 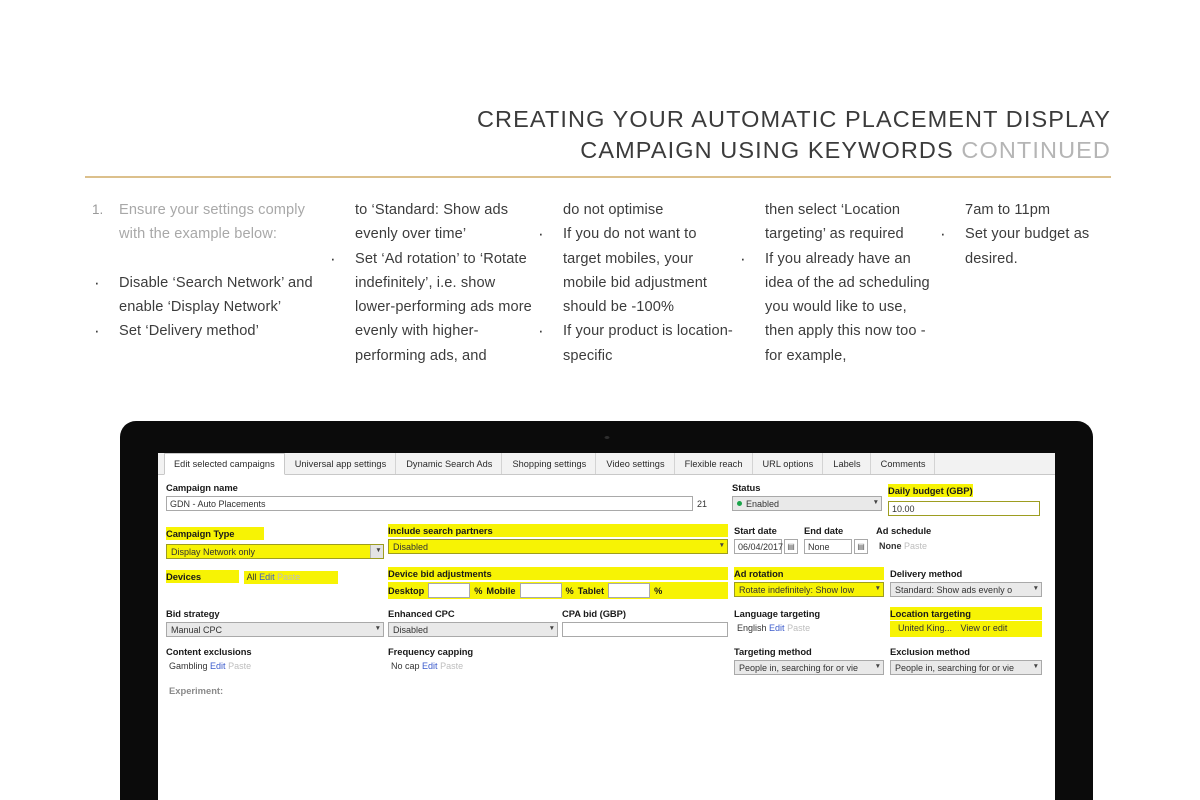 I want to click on mobile-bid-input, so click(x=540, y=590).